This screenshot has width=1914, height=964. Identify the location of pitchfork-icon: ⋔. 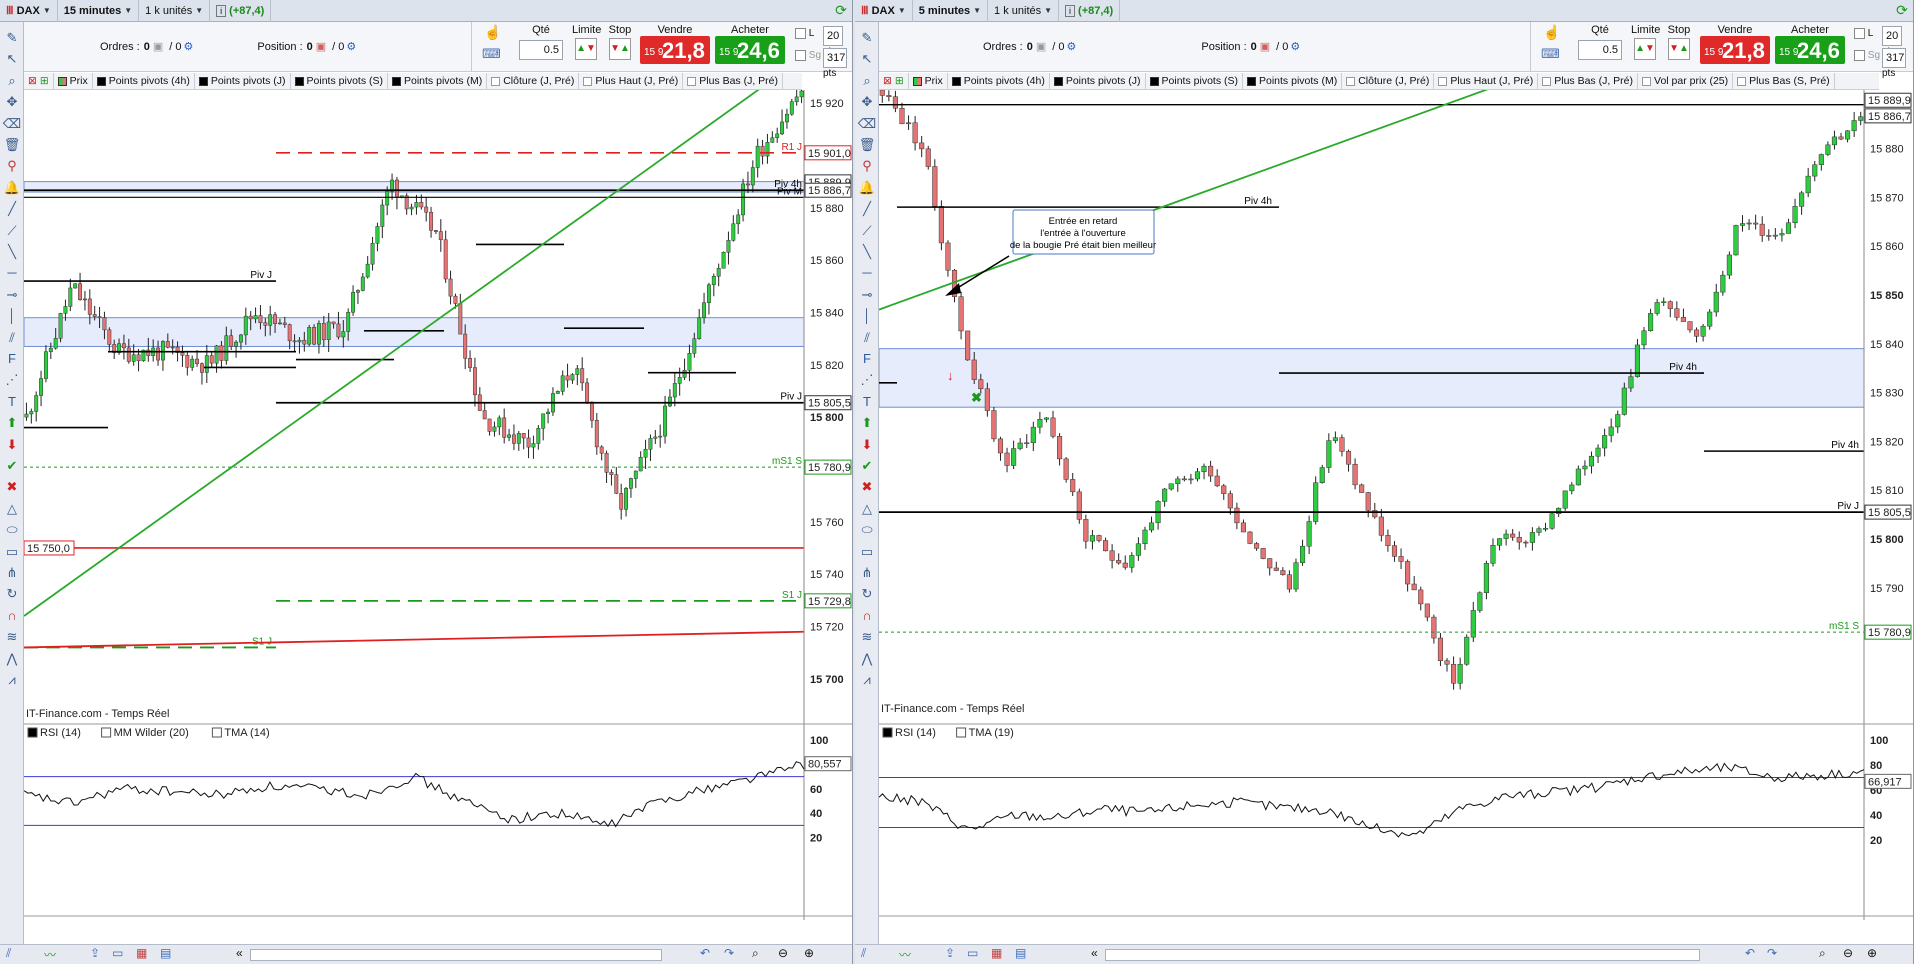
(12, 573).